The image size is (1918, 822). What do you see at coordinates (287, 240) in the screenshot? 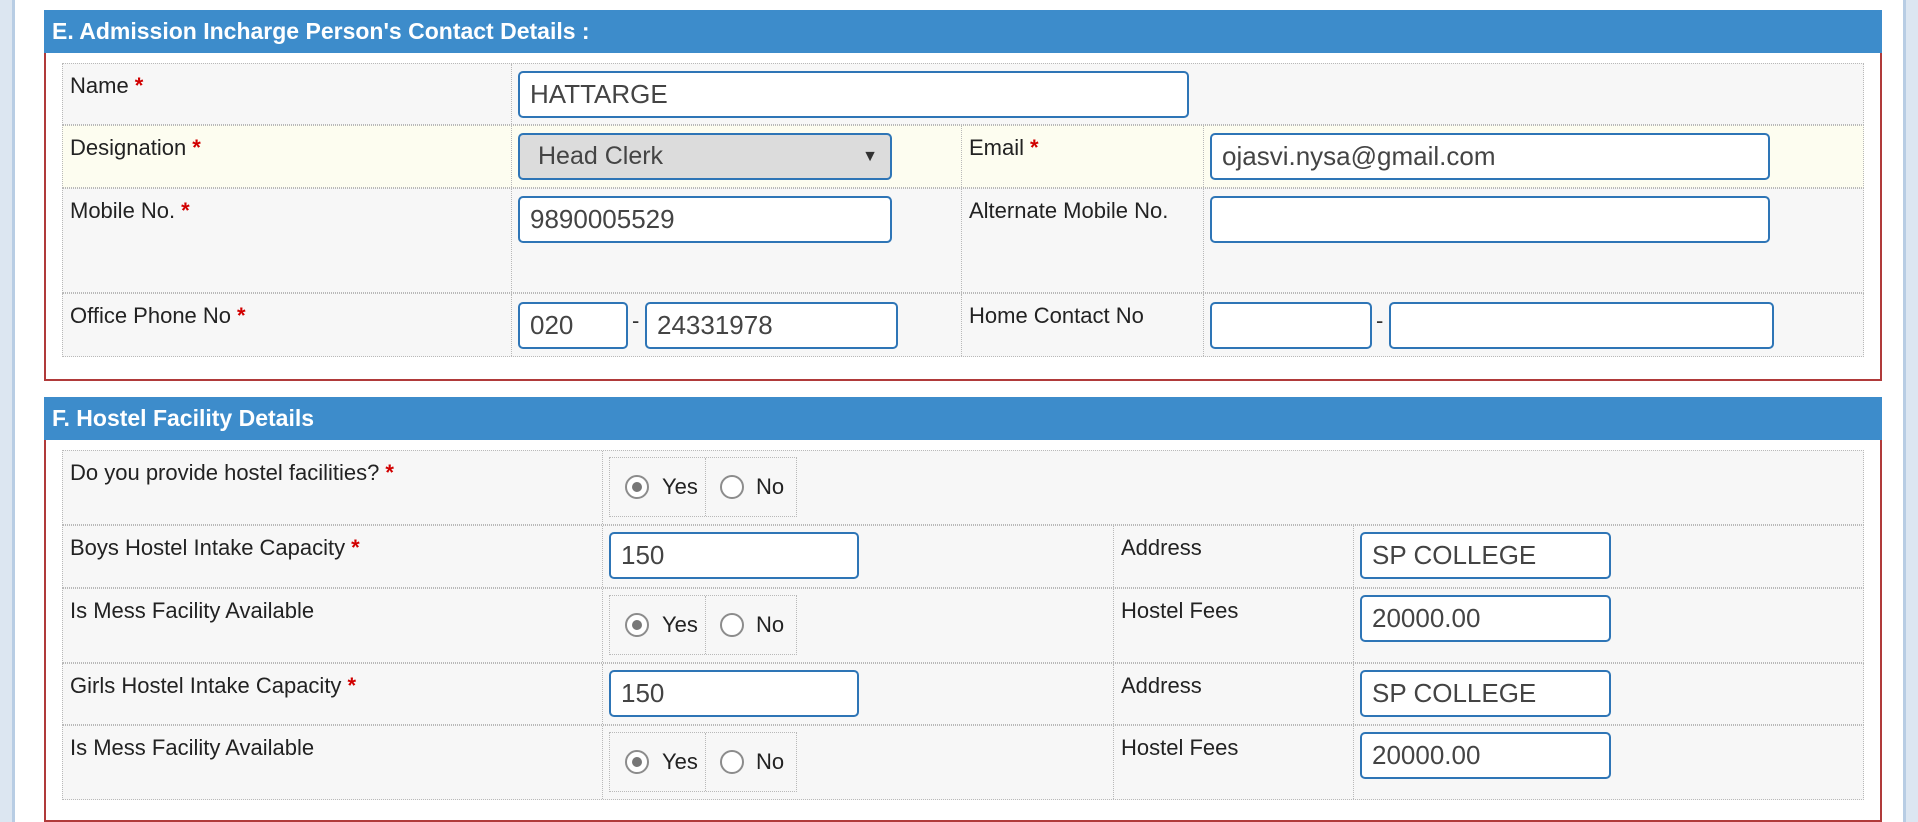
I see `mobile-label-cell: Mobile No. *` at bounding box center [287, 240].